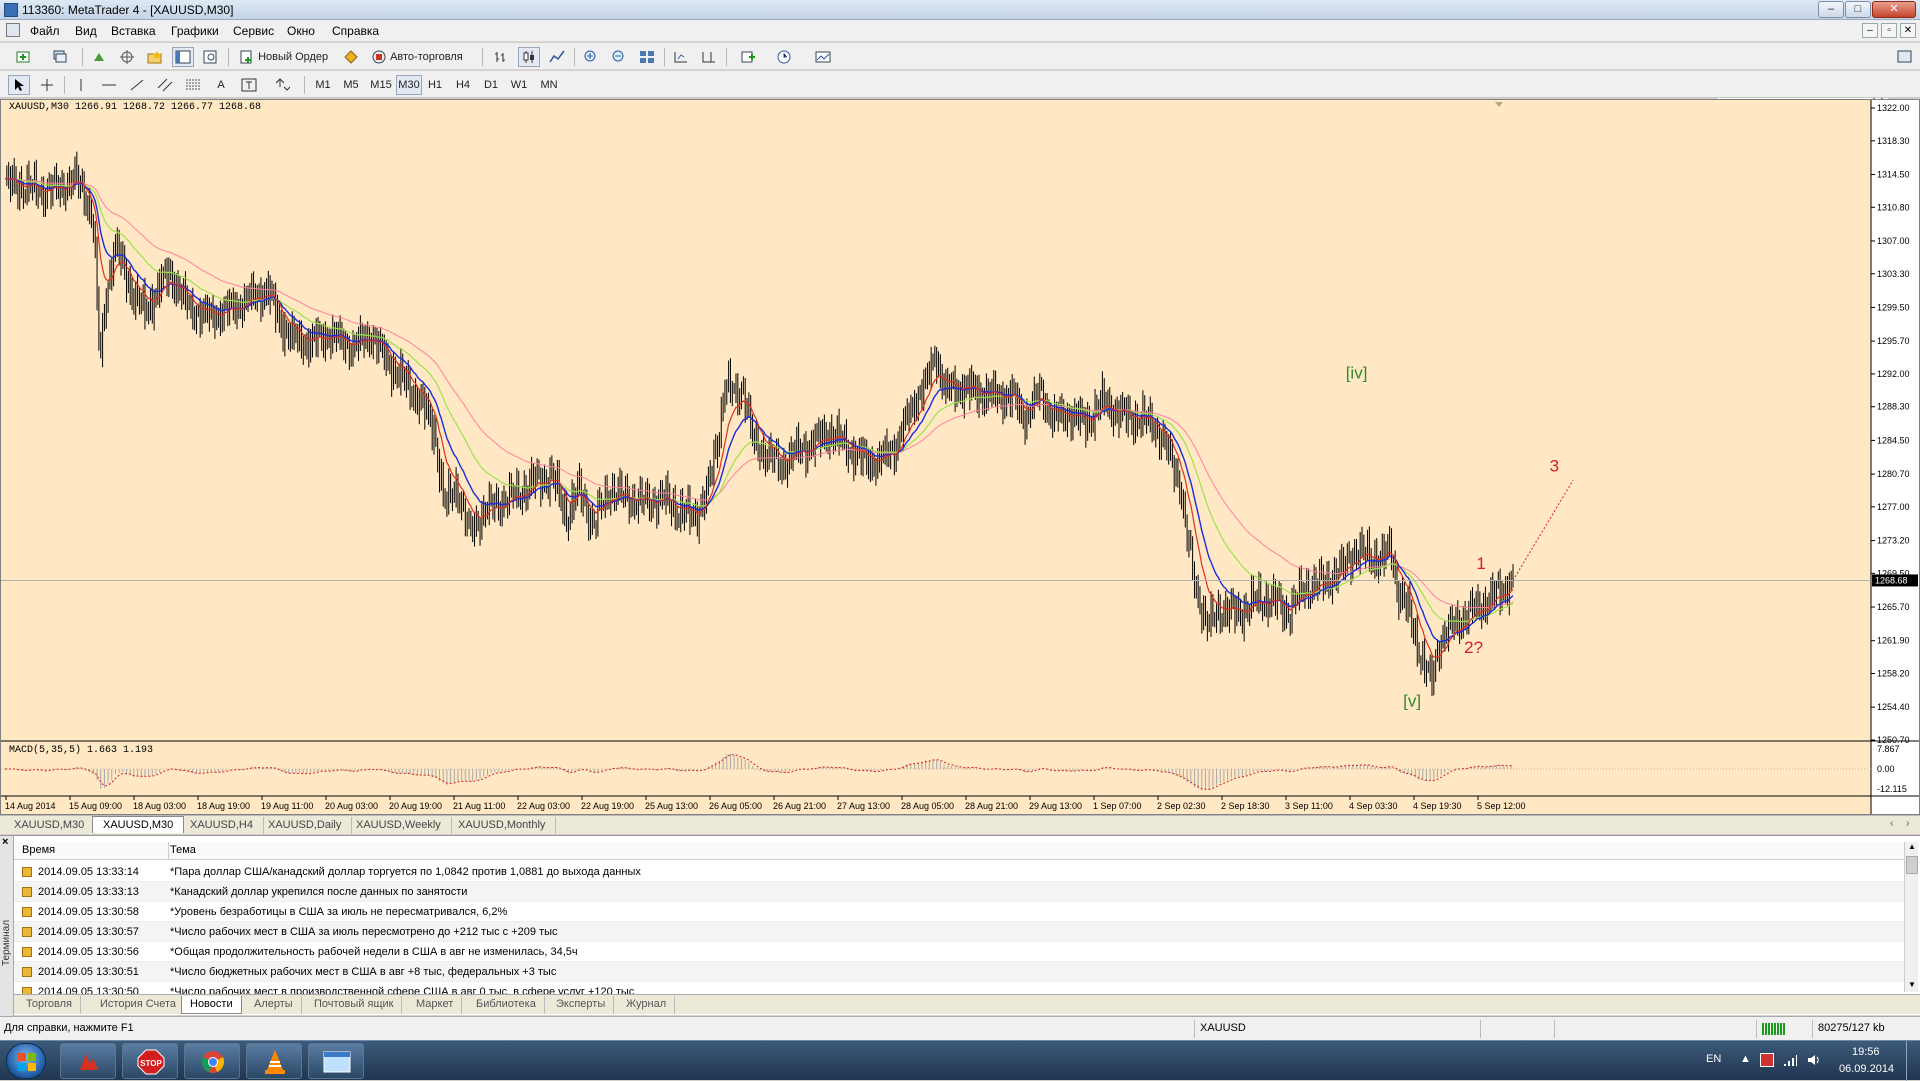  I want to click on mdi-minimize-button: –, so click(1870, 30).